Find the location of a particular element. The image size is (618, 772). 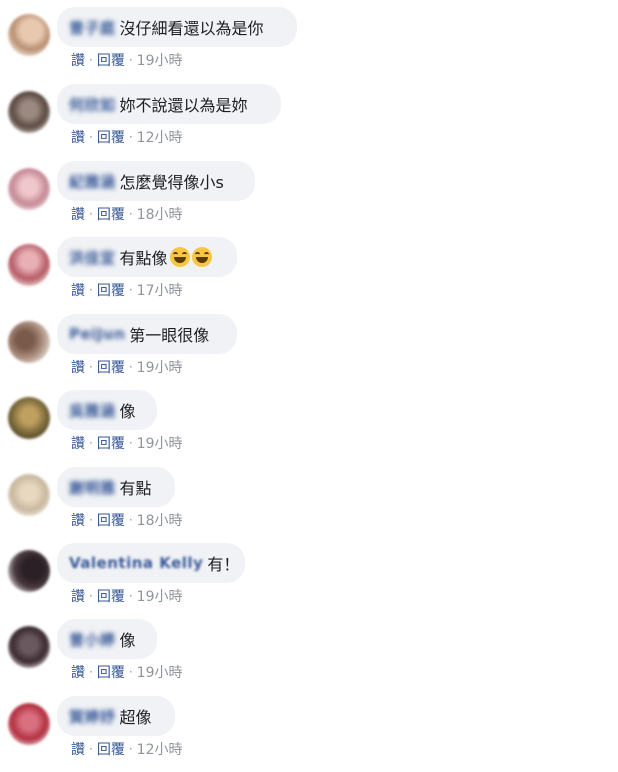

comment-bubble: 洪佳宜 有點像 is located at coordinates (147, 257).